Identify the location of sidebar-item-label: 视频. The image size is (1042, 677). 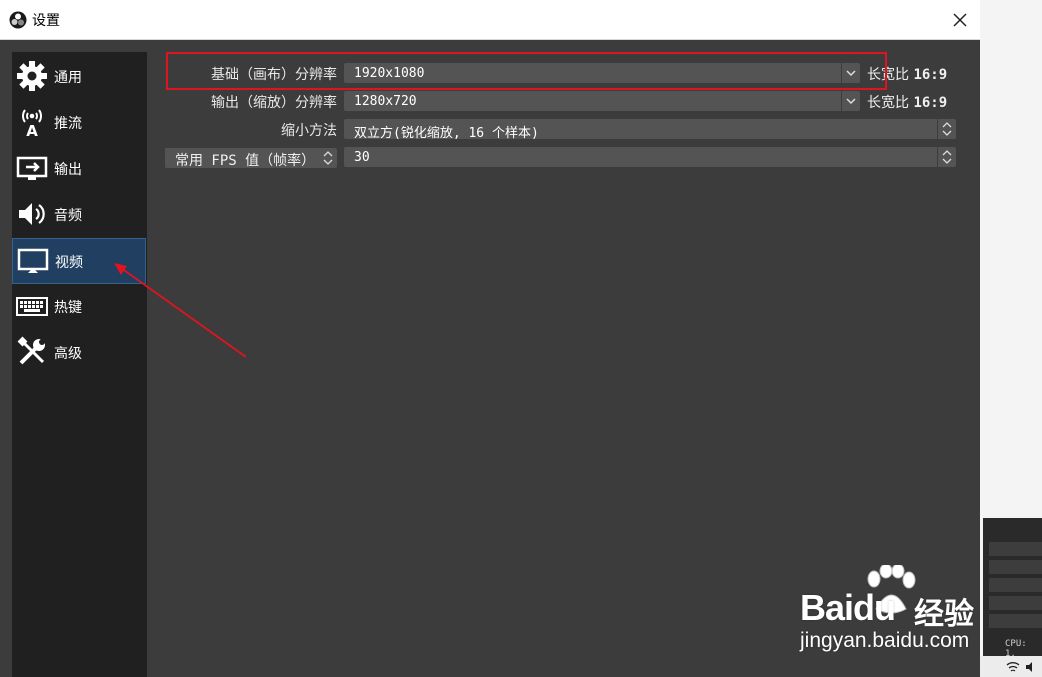
(69, 263).